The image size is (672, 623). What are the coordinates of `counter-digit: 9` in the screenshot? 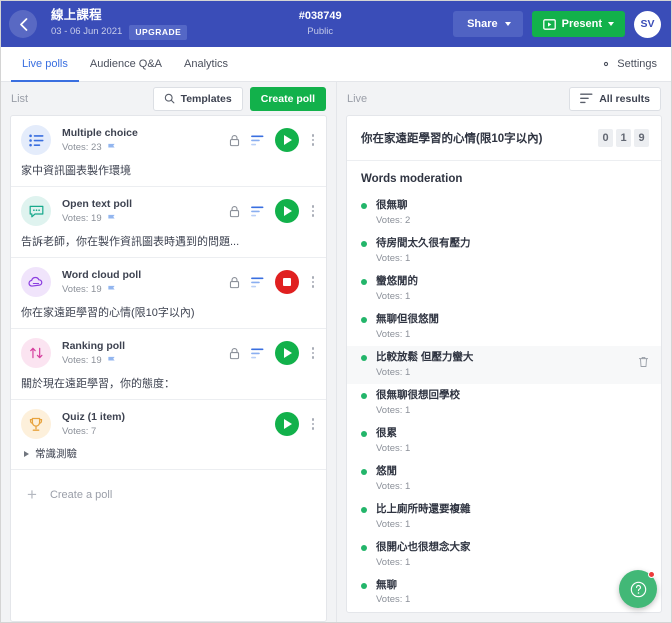 It's located at (641, 138).